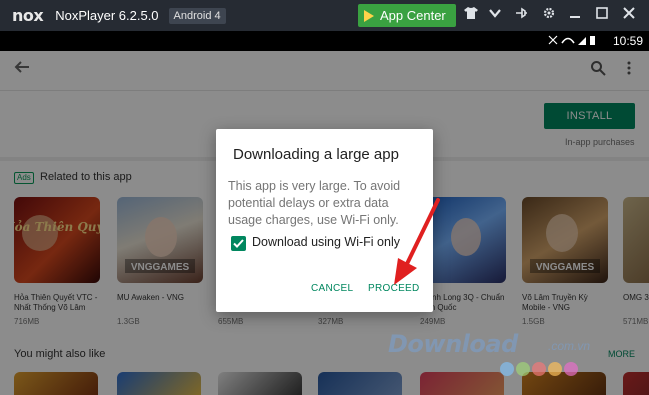 This screenshot has width=649, height=395. Describe the element at coordinates (324, 41) in the screenshot. I see `android-status-bar: 10:59` at that location.